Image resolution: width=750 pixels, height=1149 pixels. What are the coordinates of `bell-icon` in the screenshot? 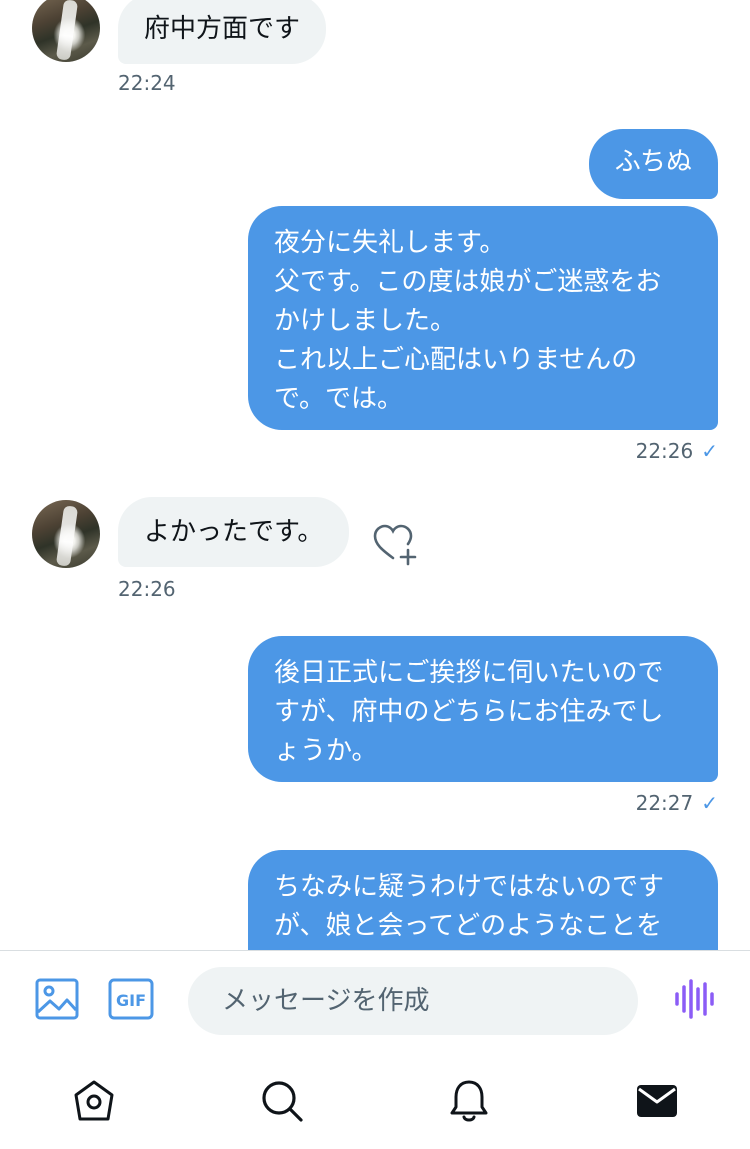 It's located at (469, 1101).